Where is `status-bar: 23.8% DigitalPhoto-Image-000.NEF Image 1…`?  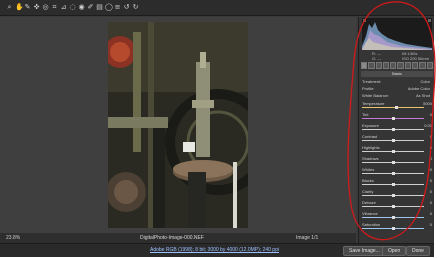
status-bar: 23.8% DigitalPhoto-Image-000.NEF Image 1… is located at coordinates (178, 238).